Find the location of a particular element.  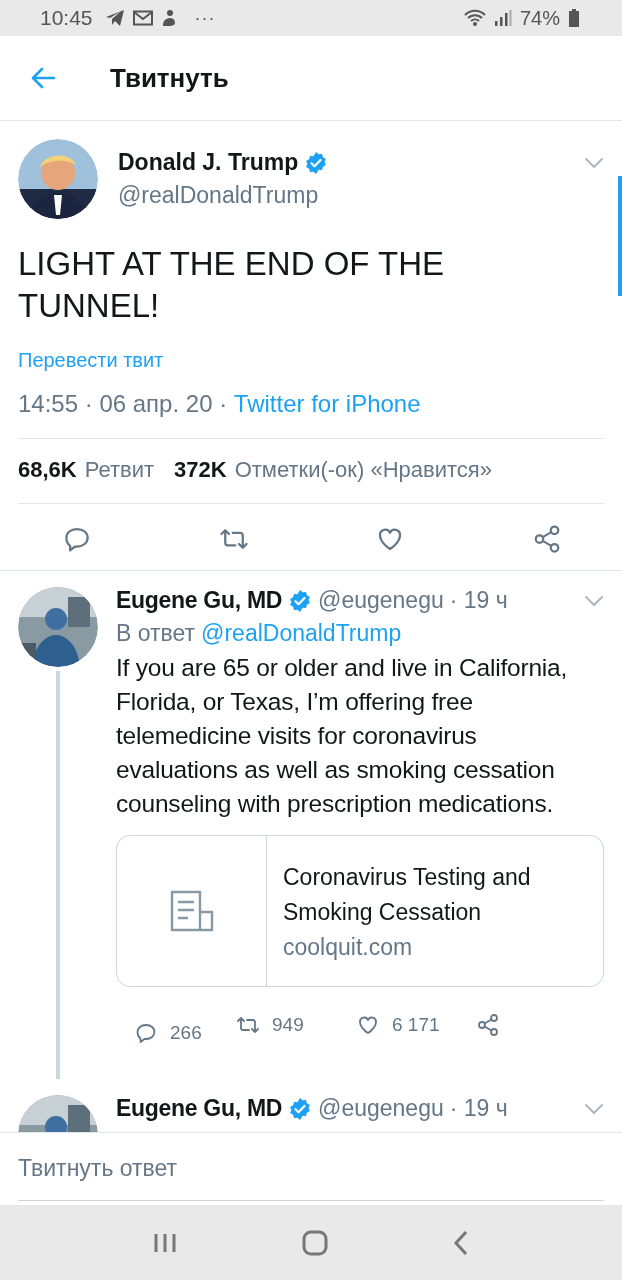

more-indicator: ··· is located at coordinates (205, 18).